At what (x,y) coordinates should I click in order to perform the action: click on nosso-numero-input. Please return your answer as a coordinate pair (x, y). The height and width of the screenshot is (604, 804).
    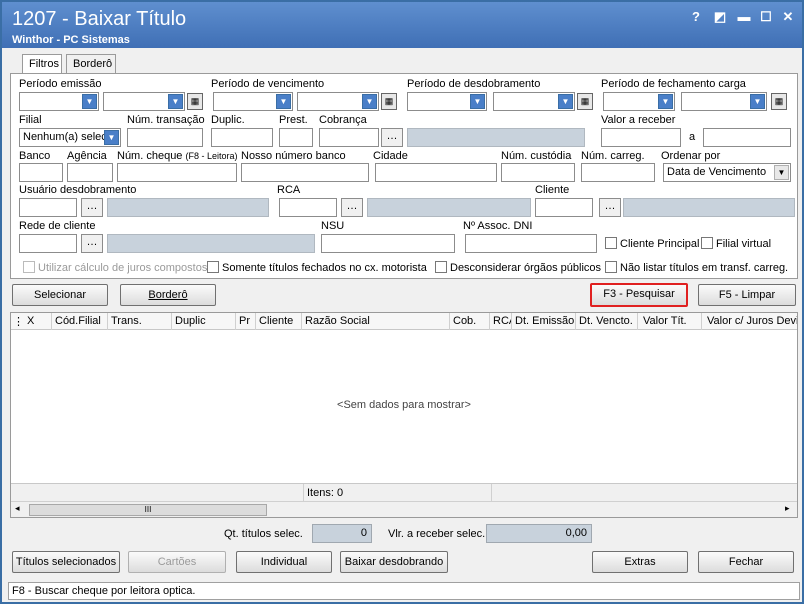
    Looking at the image, I should click on (305, 172).